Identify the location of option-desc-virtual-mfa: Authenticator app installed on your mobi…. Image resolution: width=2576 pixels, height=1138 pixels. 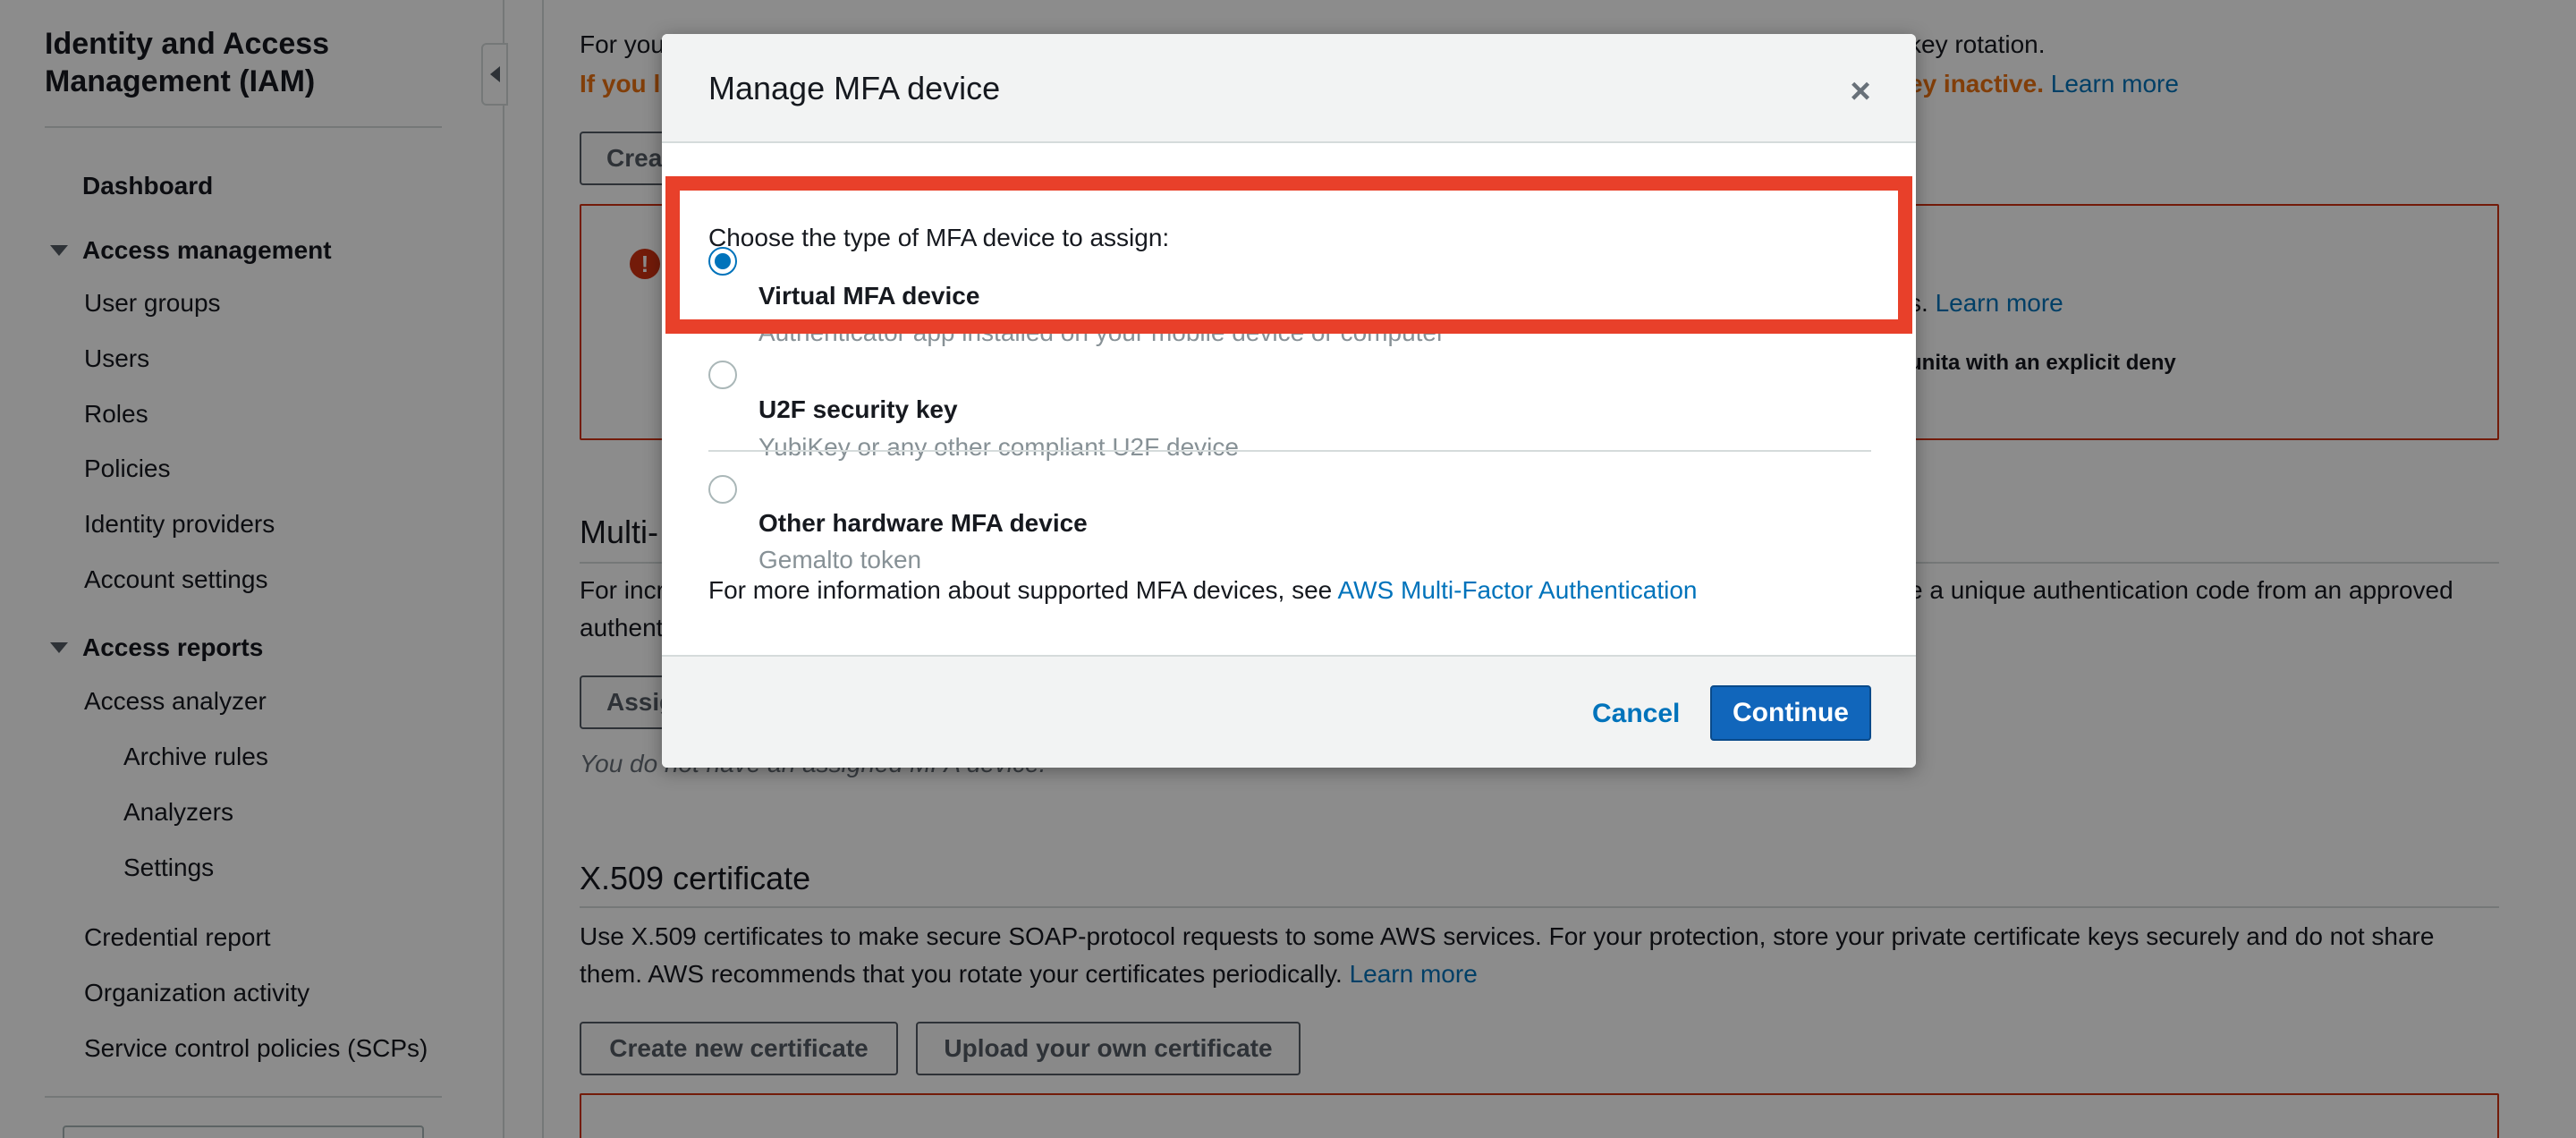
(1101, 332).